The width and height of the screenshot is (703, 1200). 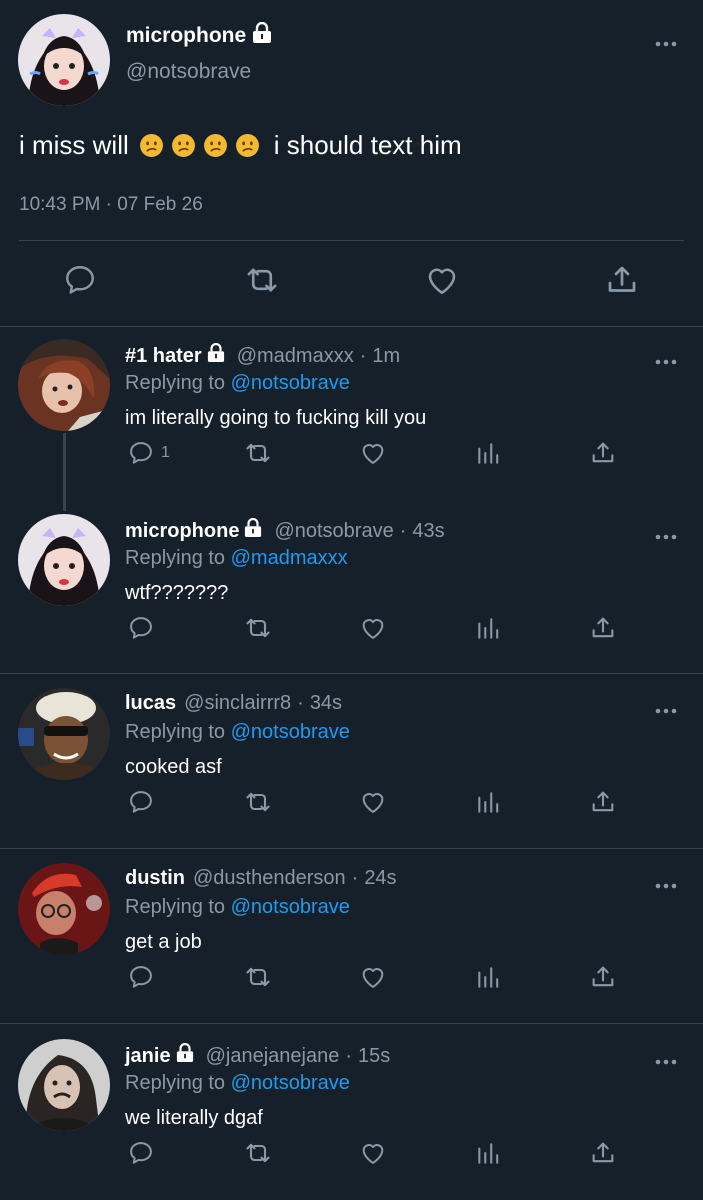 I want to click on timestamp: 34s, so click(x=326, y=703).